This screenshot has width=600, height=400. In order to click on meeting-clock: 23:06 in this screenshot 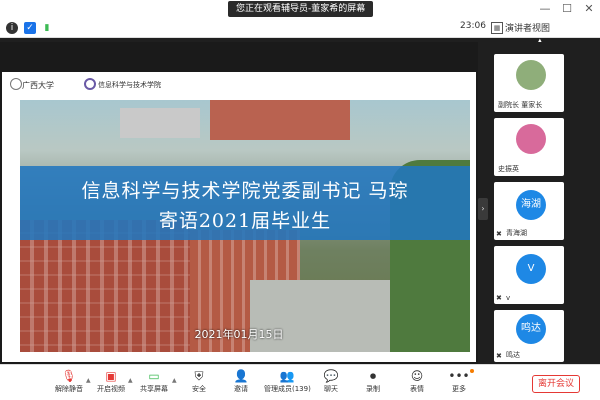, I will do `click(473, 26)`.